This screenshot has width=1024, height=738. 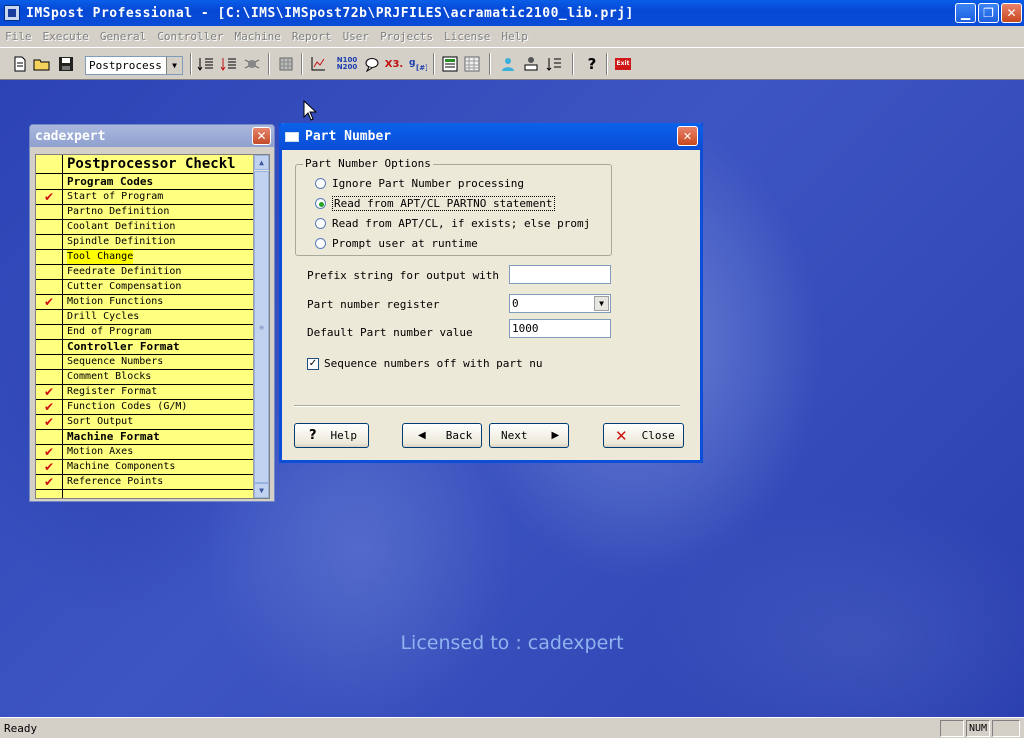 I want to click on register-label: Part number register, so click(x=373, y=304).